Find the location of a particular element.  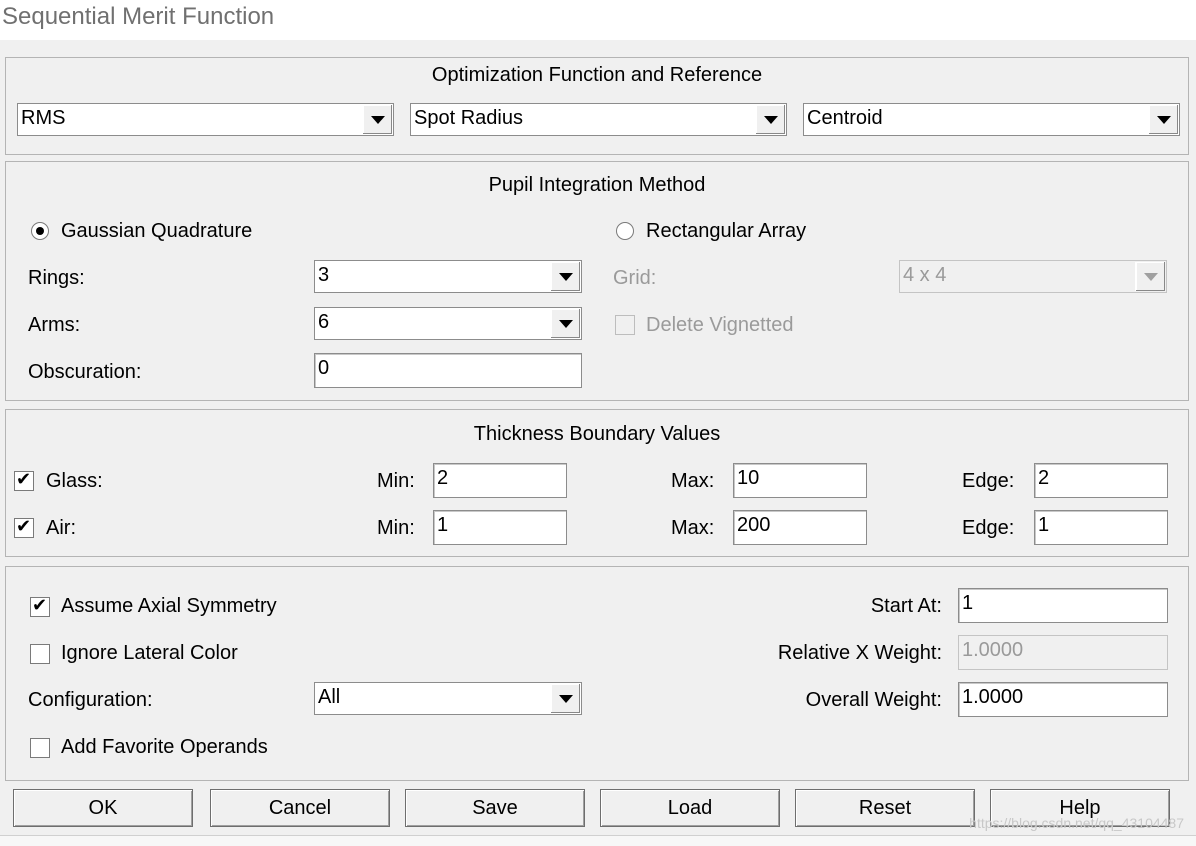

reset-button: Reset is located at coordinates (885, 808).